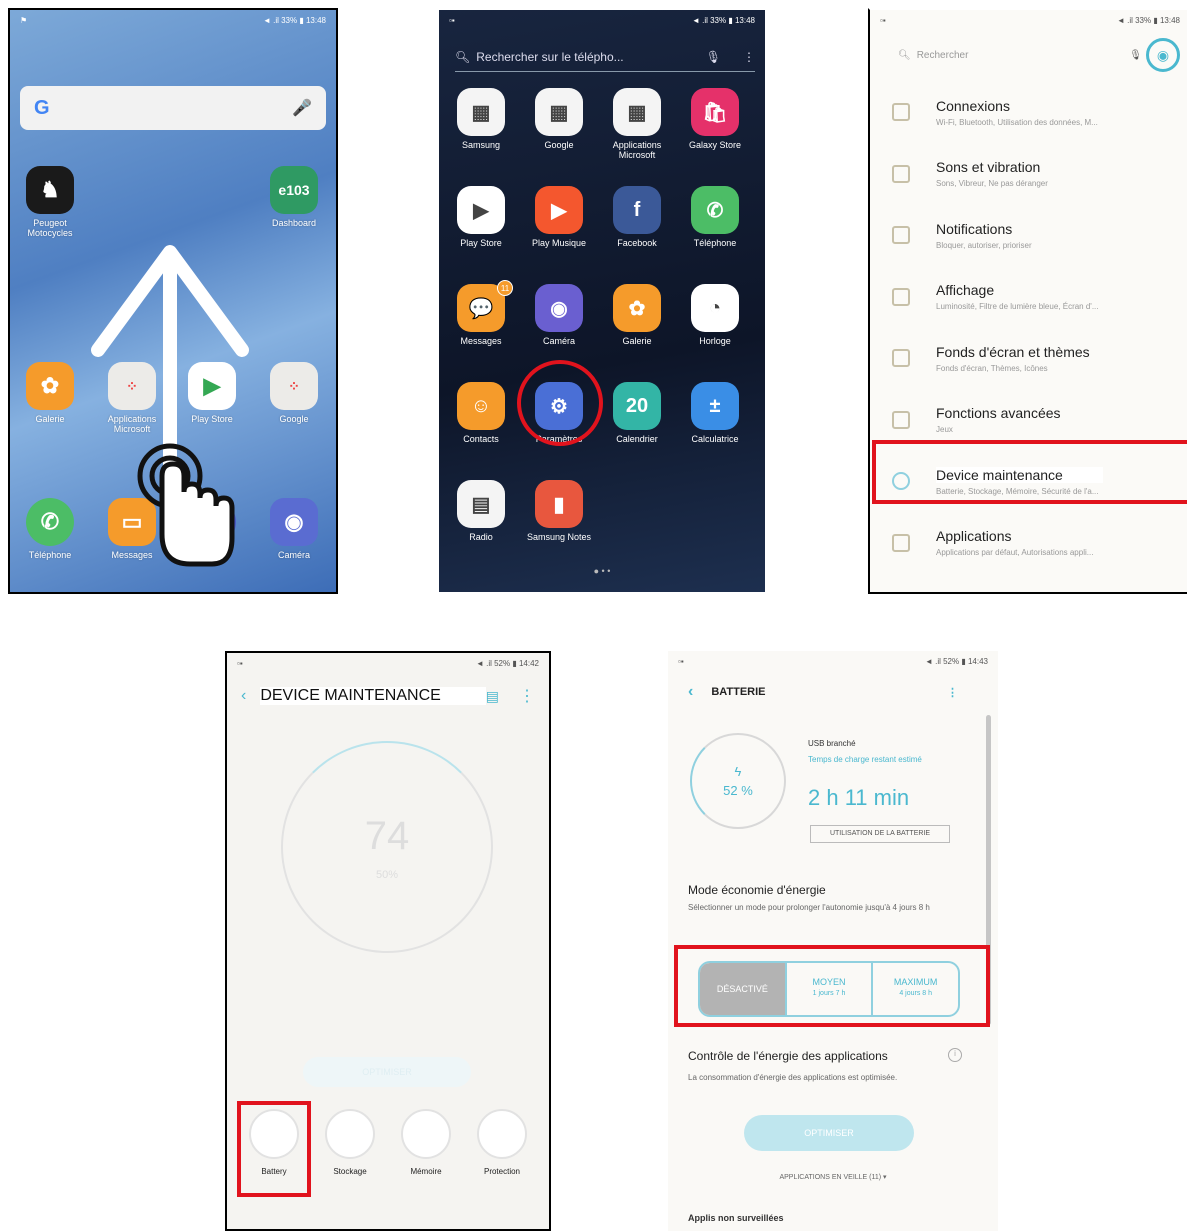 Image resolution: width=1187 pixels, height=1231 pixels. What do you see at coordinates (559, 243) in the screenshot?
I see `app-label: Play Musique` at bounding box center [559, 243].